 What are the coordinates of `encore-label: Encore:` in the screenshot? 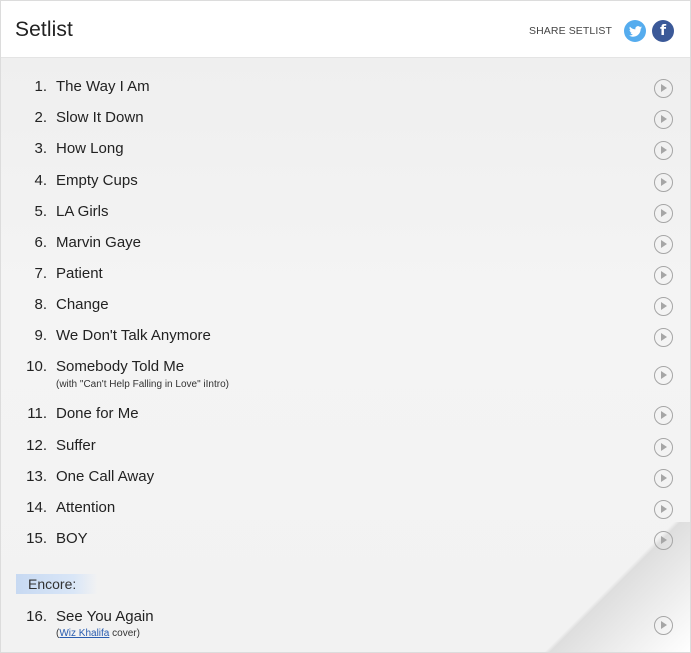 It's located at (57, 584).